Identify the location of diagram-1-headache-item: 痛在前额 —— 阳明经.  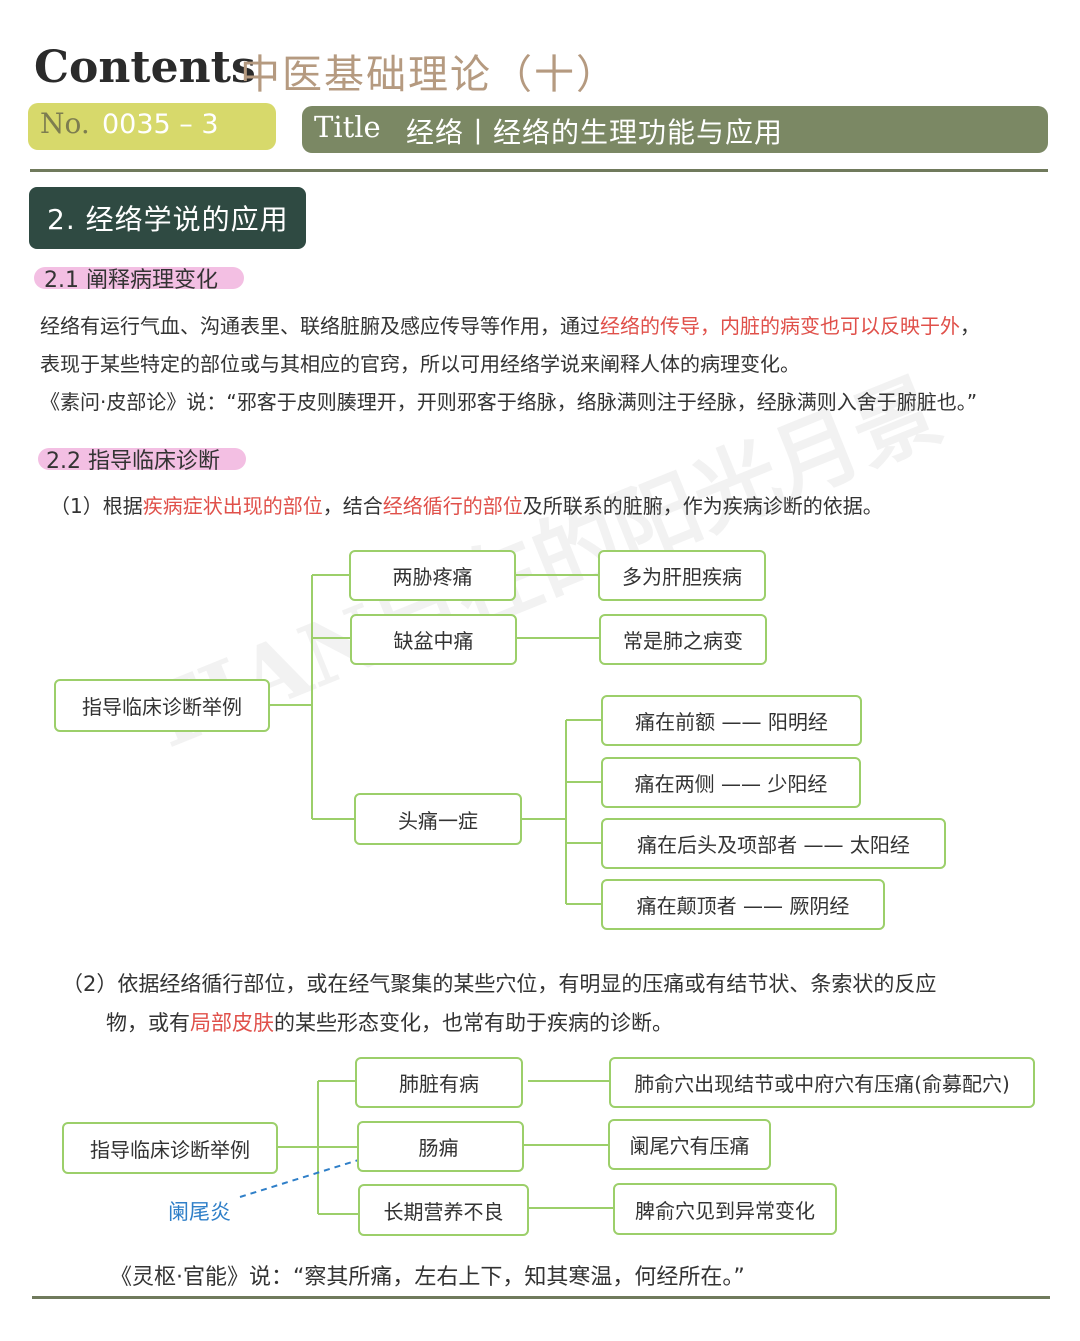
(731, 720).